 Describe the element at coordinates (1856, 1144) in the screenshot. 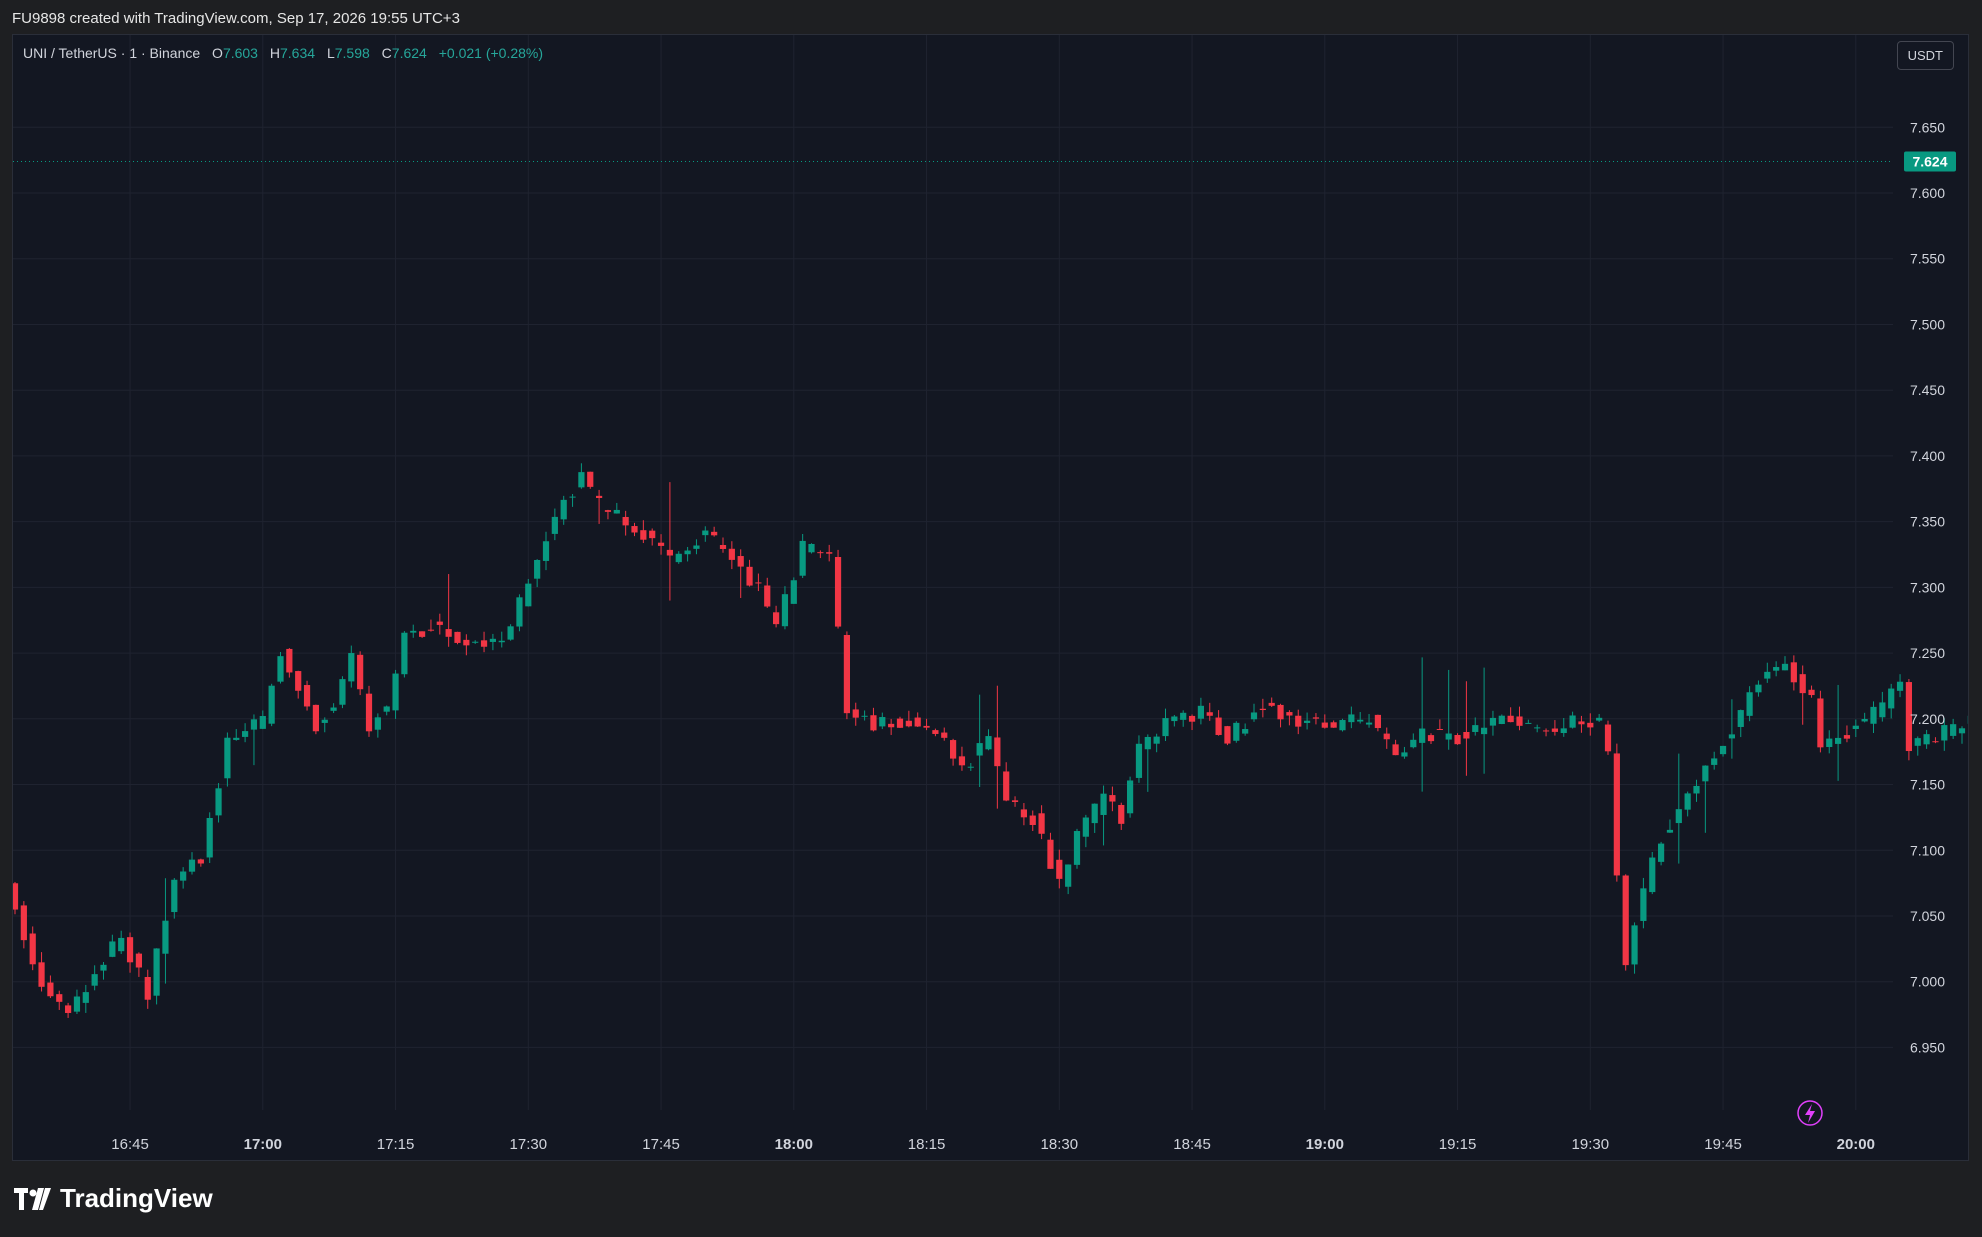

I see `x-axis-tick-label: 20:00` at that location.